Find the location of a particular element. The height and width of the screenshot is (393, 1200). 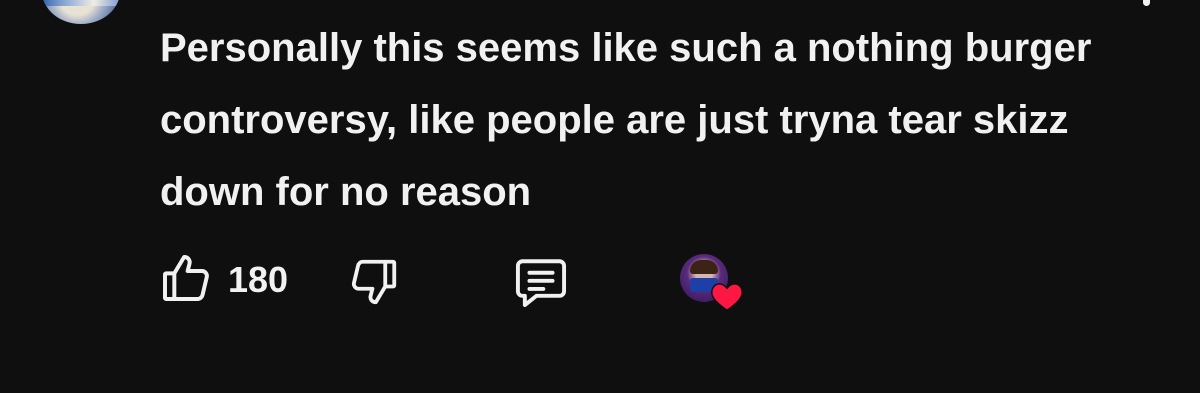

creator-heart-badge is located at coordinates (713, 284).